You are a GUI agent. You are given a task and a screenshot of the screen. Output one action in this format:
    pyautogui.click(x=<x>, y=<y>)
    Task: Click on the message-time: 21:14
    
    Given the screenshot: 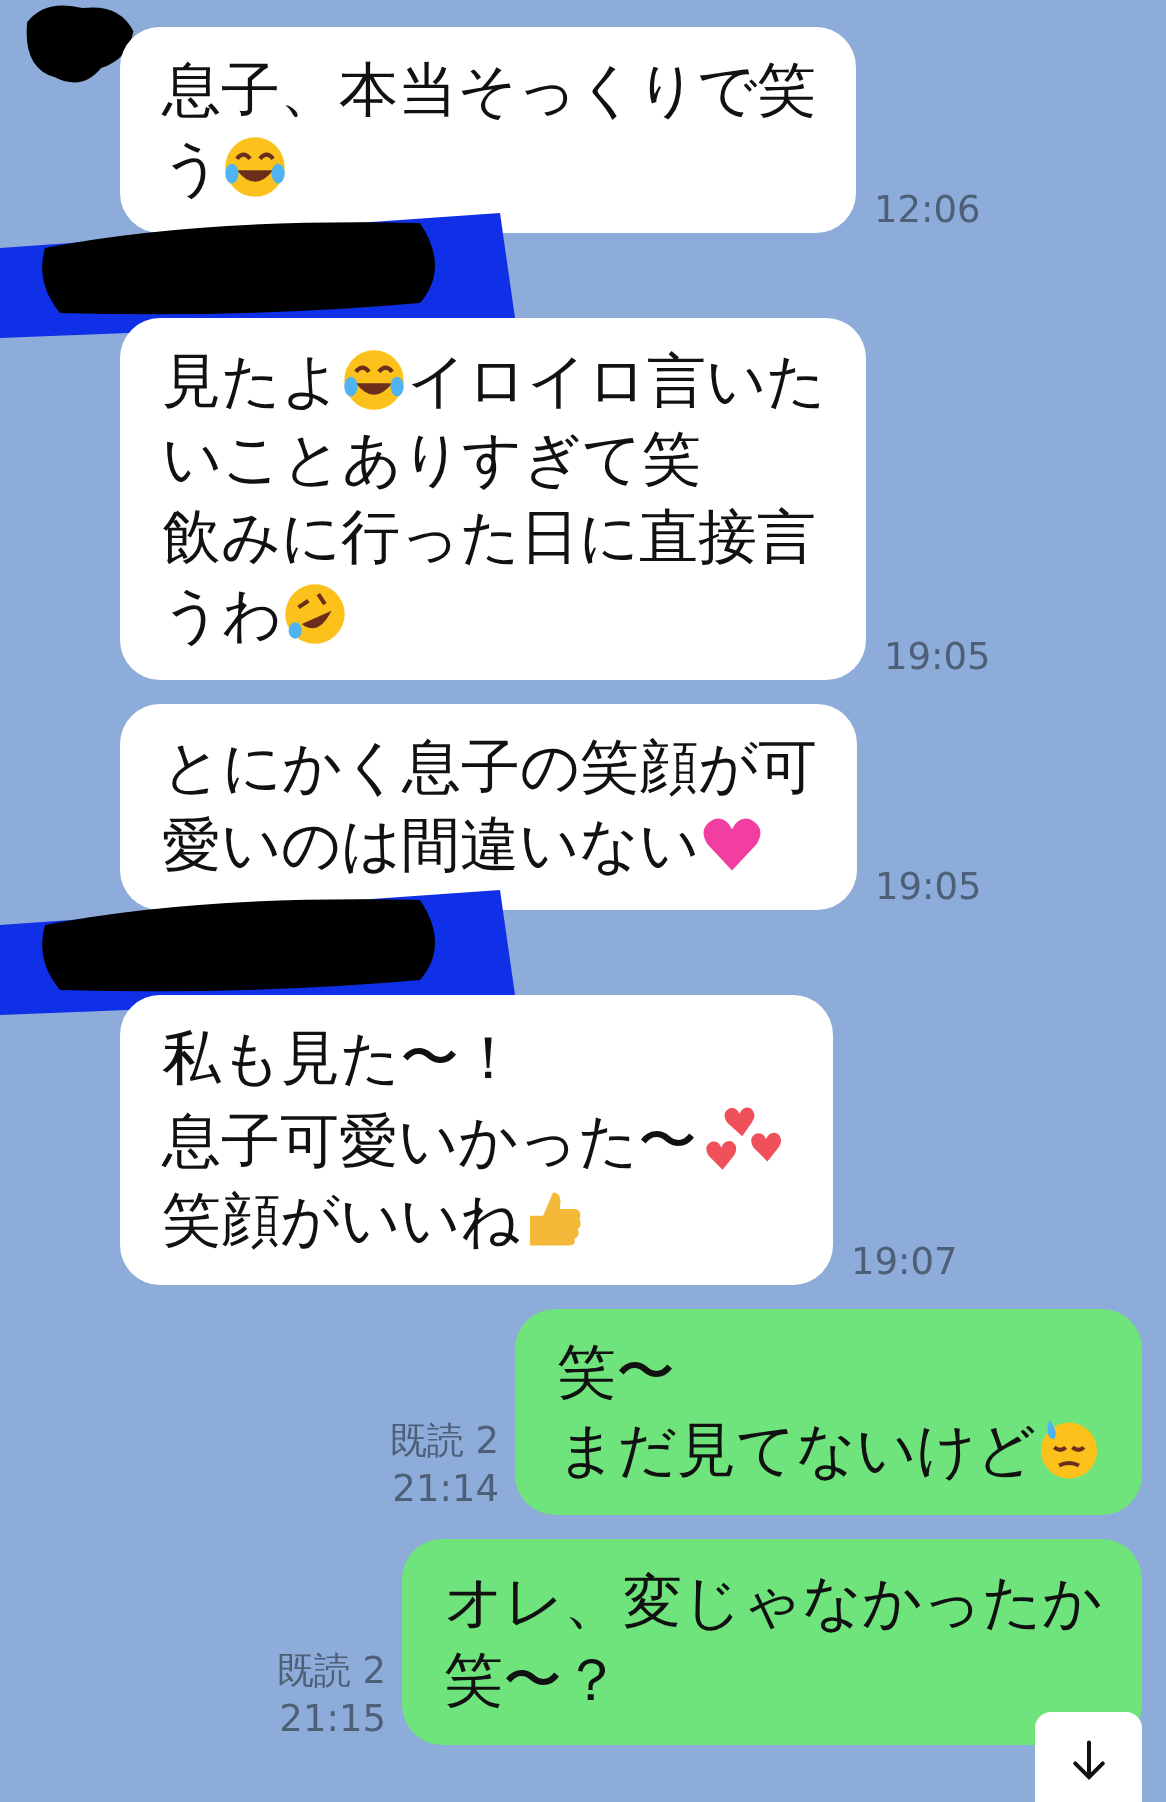 What is the action you would take?
    pyautogui.click(x=445, y=1489)
    